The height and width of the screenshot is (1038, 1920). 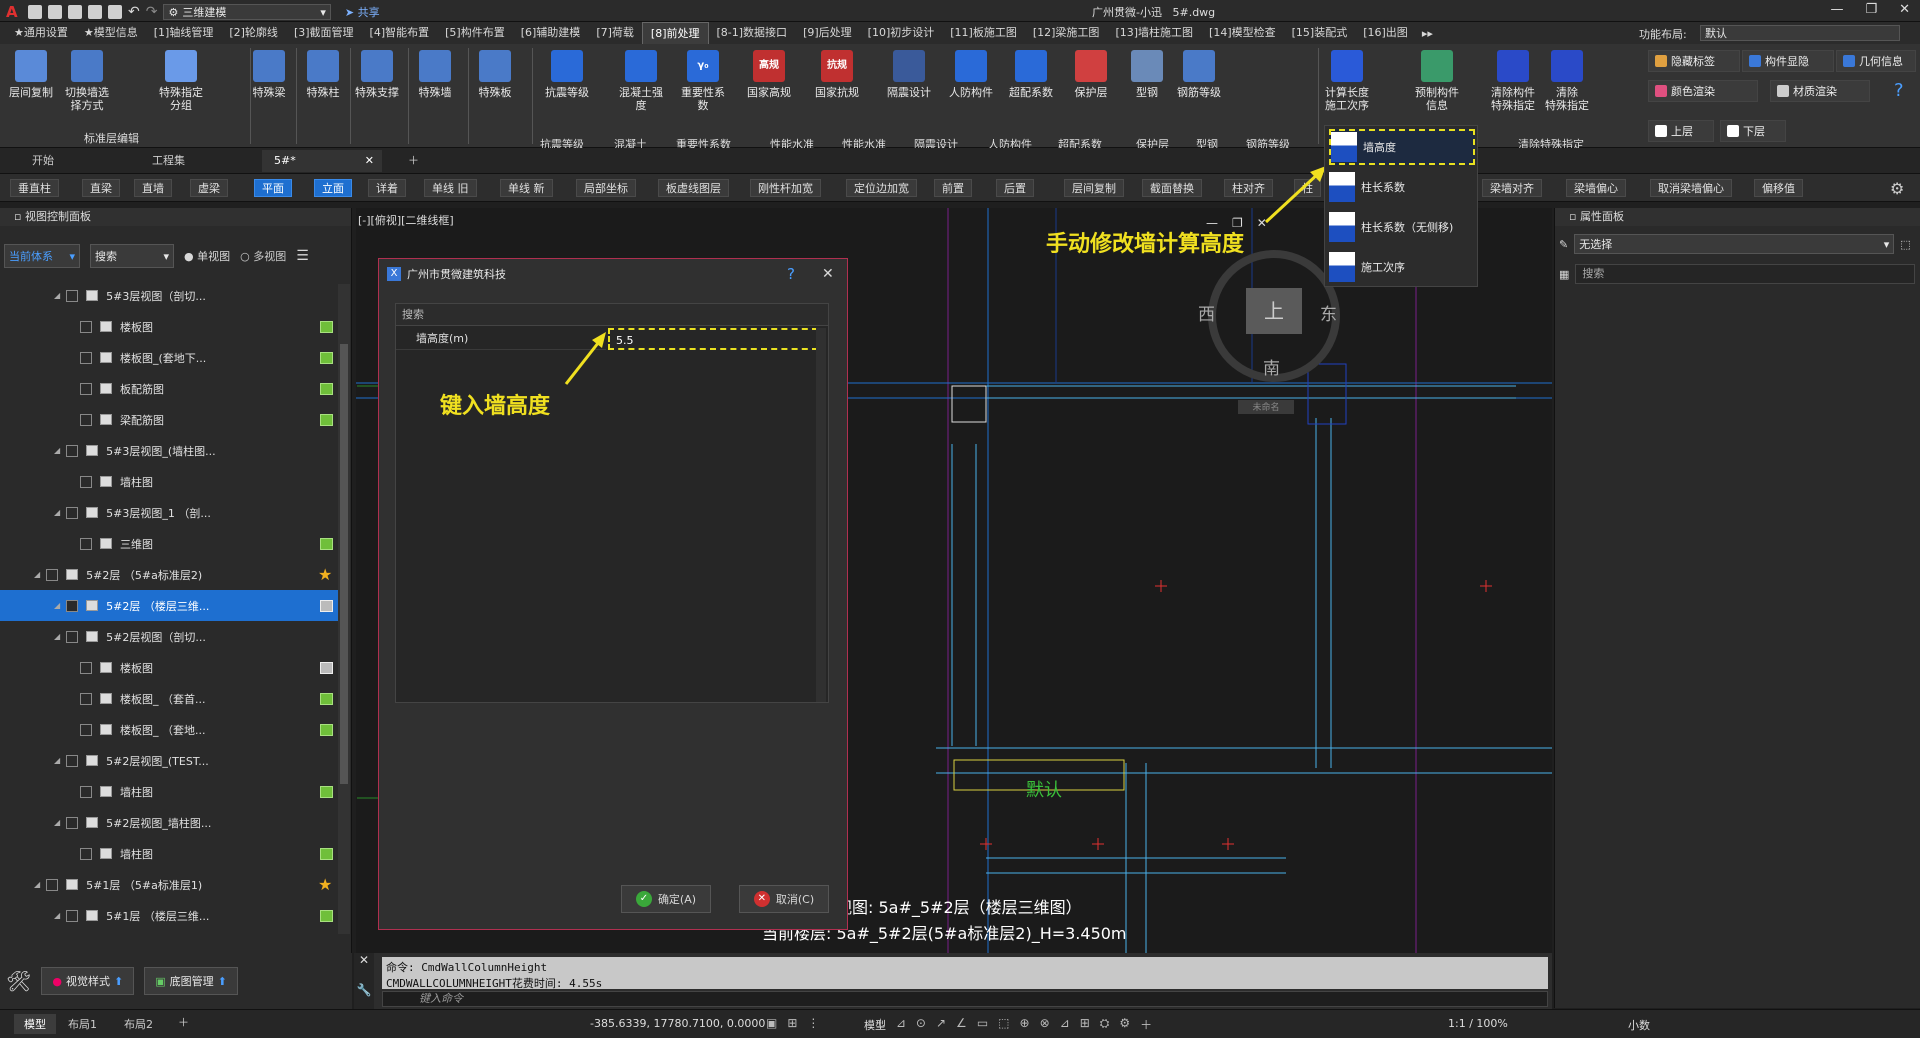 I want to click on tool-button-3: 虚梁, so click(x=209, y=188).